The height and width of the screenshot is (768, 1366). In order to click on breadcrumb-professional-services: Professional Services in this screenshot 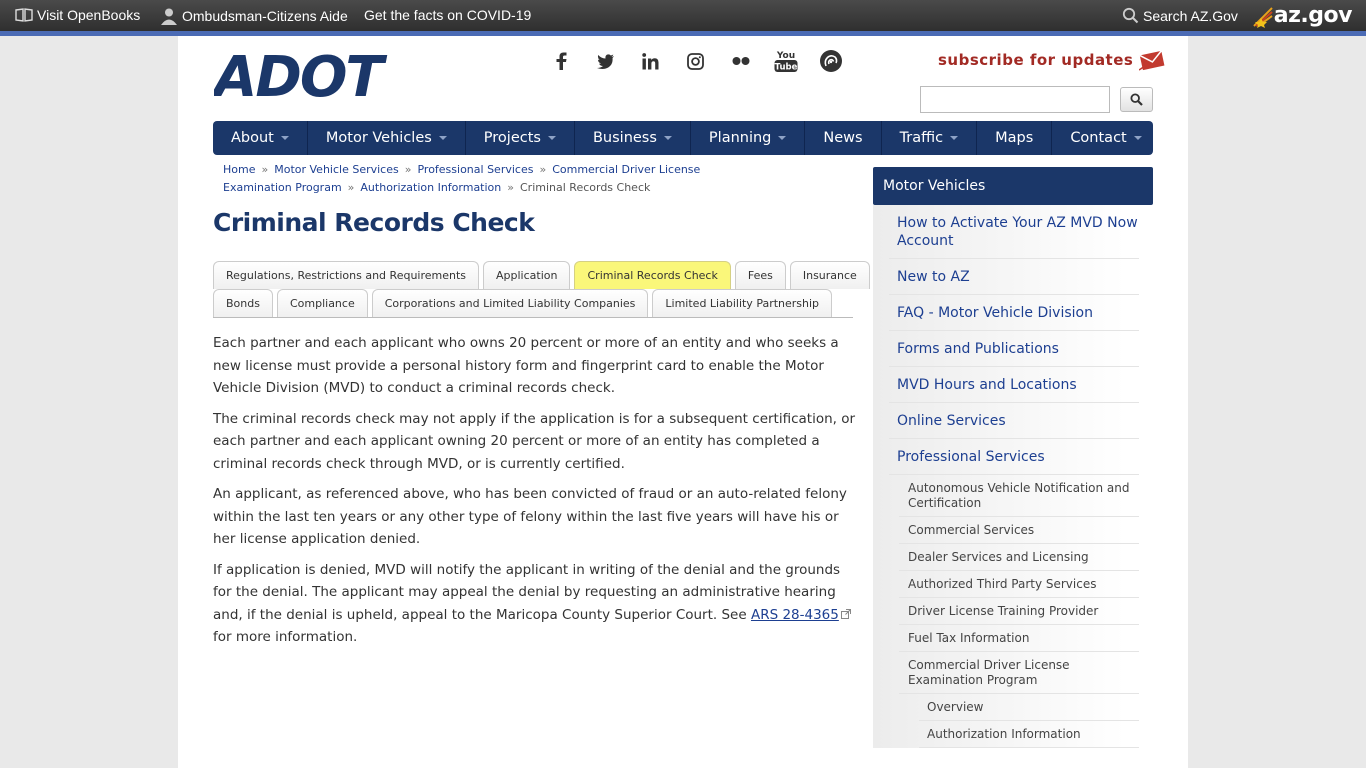, I will do `click(475, 169)`.